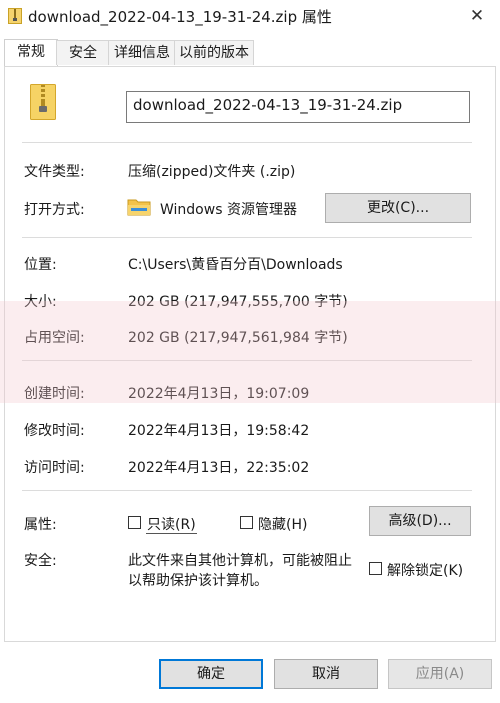  What do you see at coordinates (214, 52) in the screenshot?
I see `tab-previous-versions: 以前的版本` at bounding box center [214, 52].